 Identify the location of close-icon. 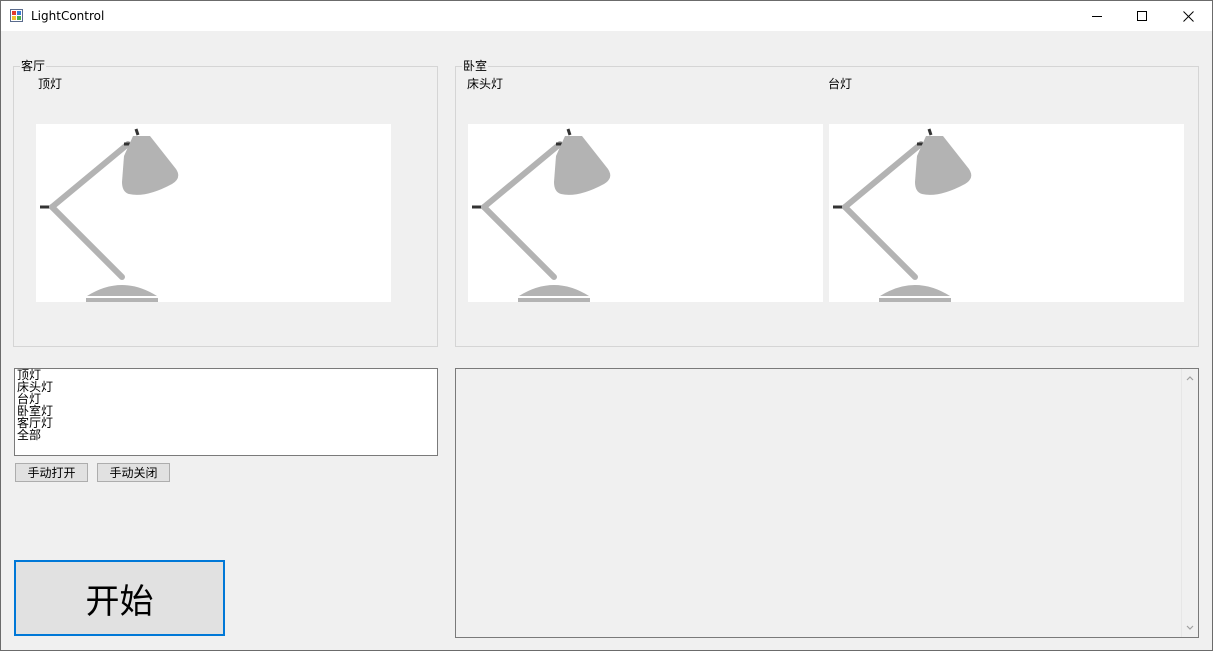
(1188, 16).